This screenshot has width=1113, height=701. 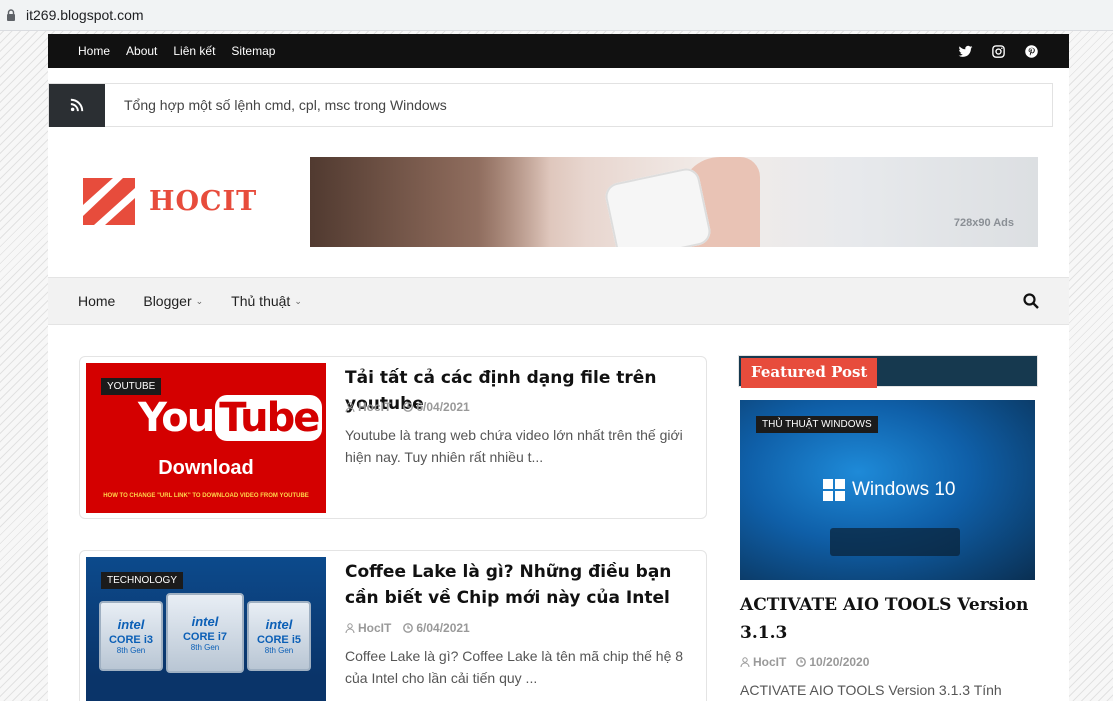 I want to click on post-tag: TECHNOLOGY, so click(x=142, y=580).